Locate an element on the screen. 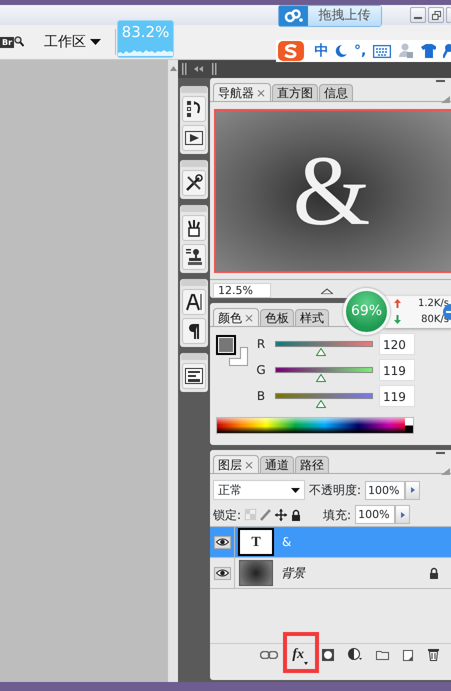  upload-speed: 1.2K/s is located at coordinates (433, 304).